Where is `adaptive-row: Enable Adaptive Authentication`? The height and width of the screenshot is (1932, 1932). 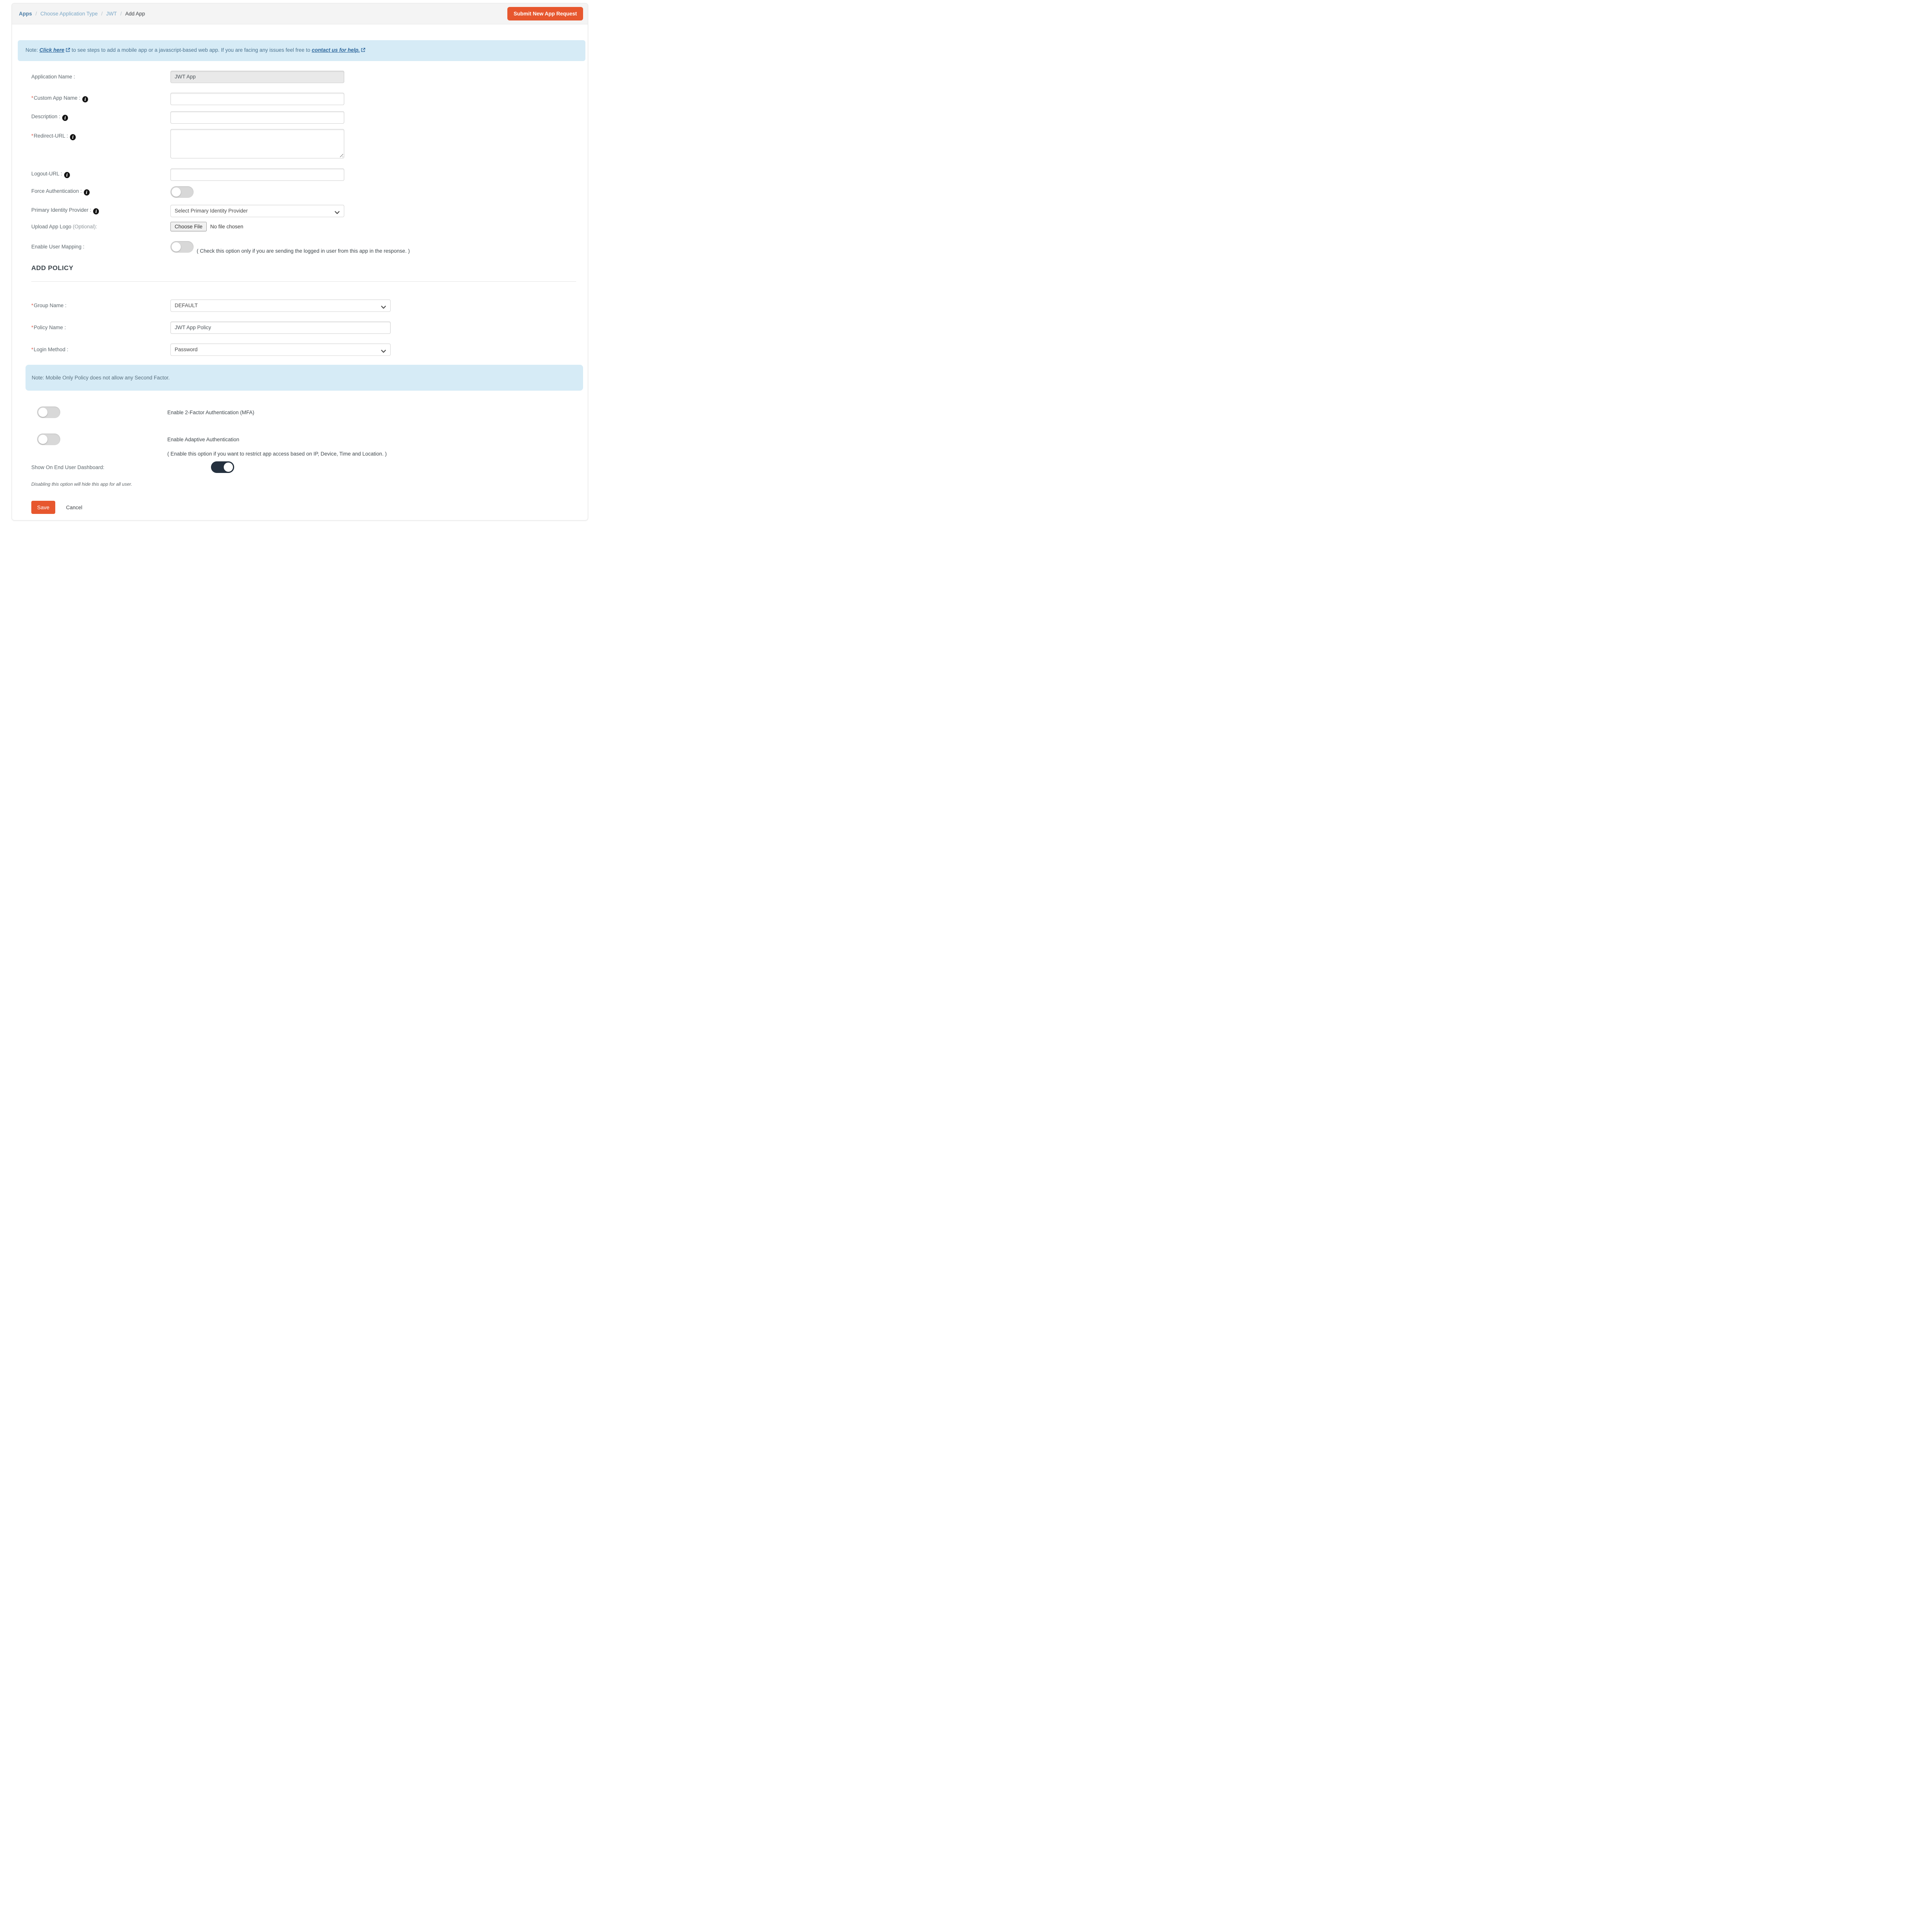
adaptive-row: Enable Adaptive Authentication is located at coordinates (312, 440).